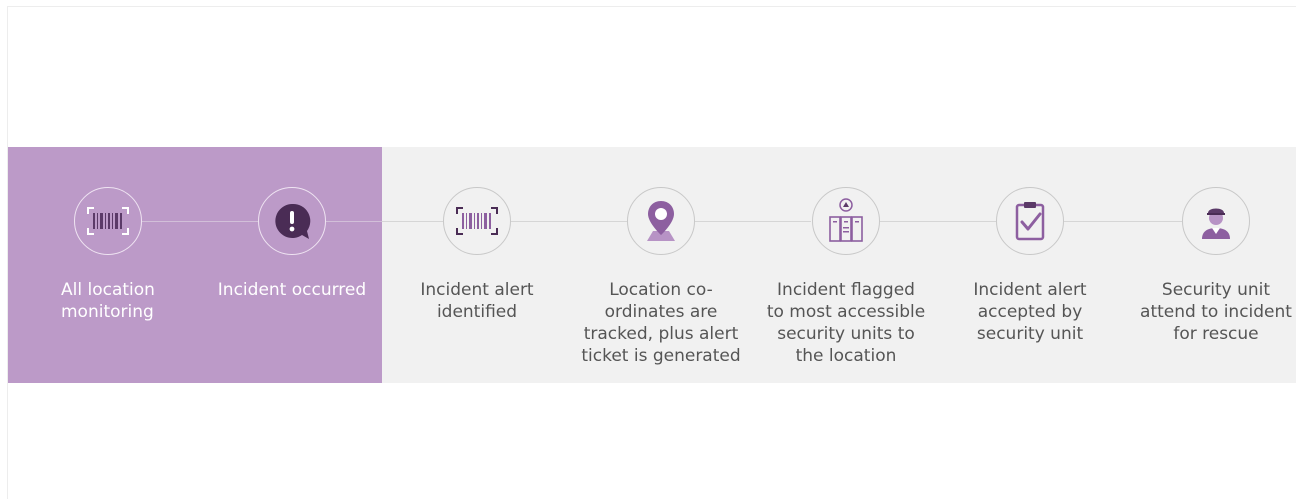  I want to click on step-alert-accepted: Incident alert accepted by security unit, so click(1030, 266).